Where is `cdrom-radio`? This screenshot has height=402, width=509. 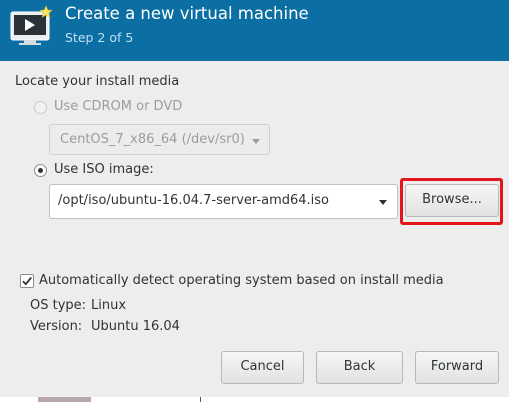 cdrom-radio is located at coordinates (40, 107).